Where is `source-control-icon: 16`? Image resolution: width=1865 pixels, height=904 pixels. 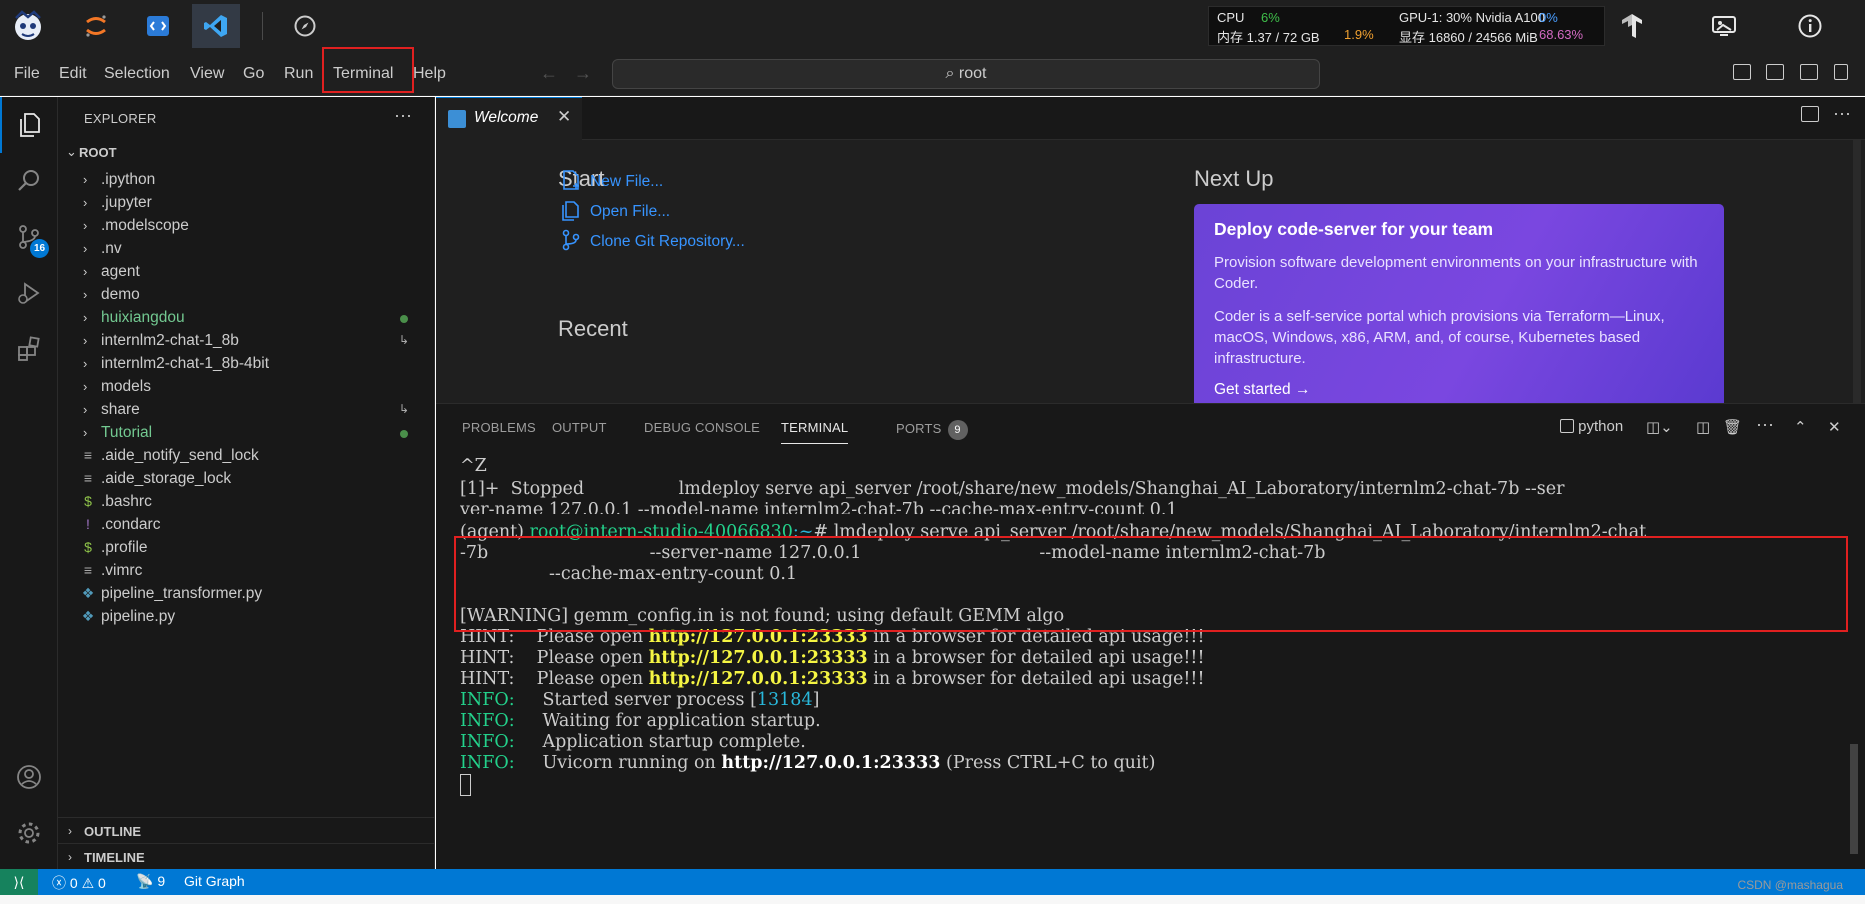 source-control-icon: 16 is located at coordinates (29, 237).